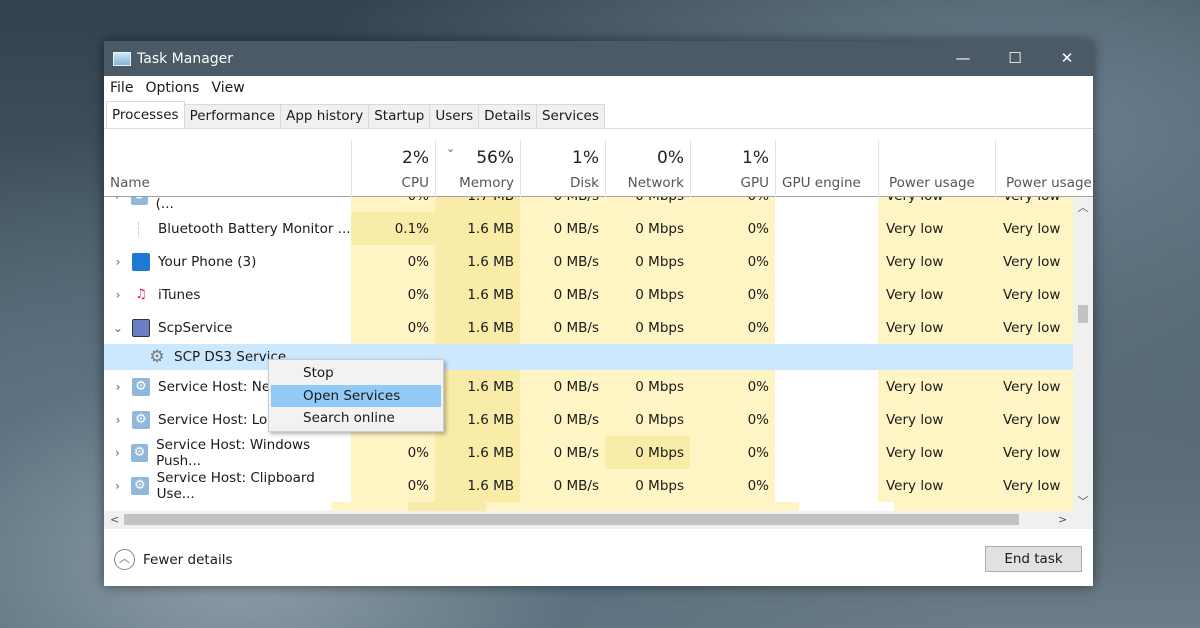 Image resolution: width=1200 pixels, height=628 pixels. What do you see at coordinates (936, 452) in the screenshot?
I see `power-usage-cell: Very low` at bounding box center [936, 452].